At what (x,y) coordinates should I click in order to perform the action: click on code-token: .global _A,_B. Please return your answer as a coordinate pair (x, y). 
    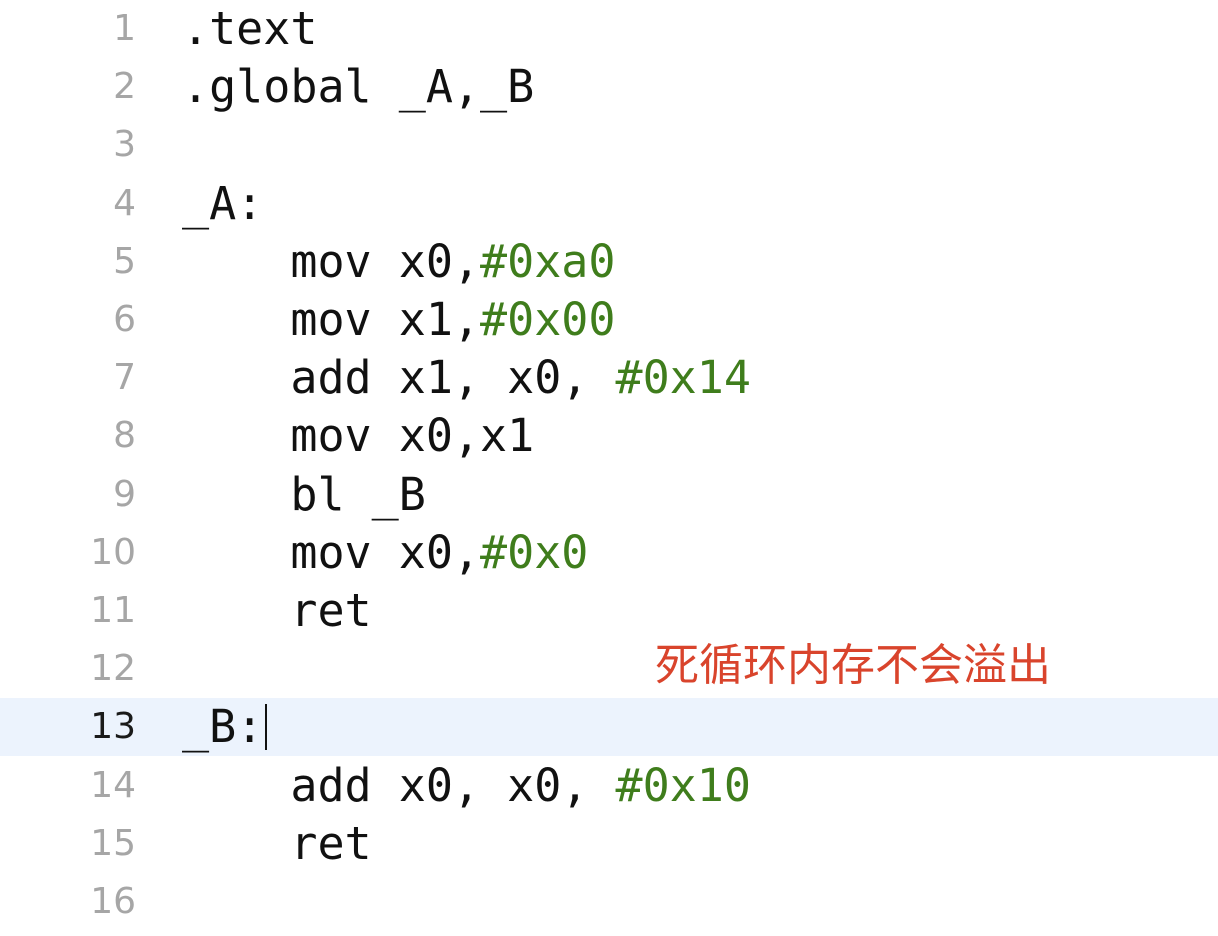
    Looking at the image, I should click on (358, 87).